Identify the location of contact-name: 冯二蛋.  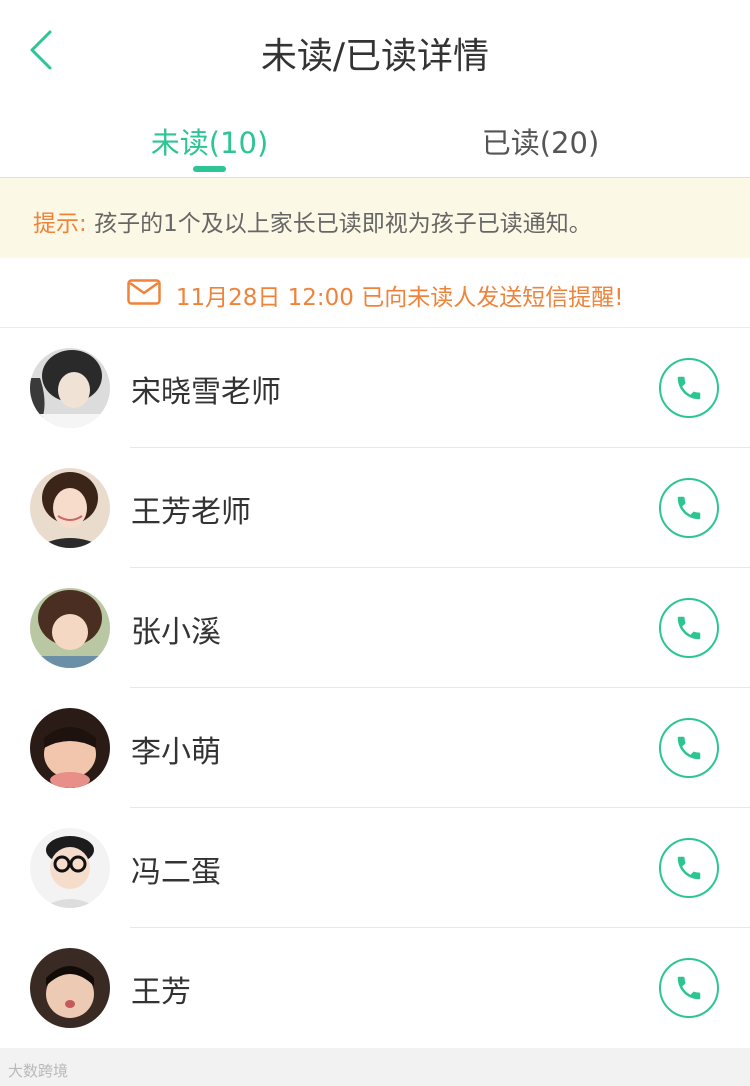
(176, 872).